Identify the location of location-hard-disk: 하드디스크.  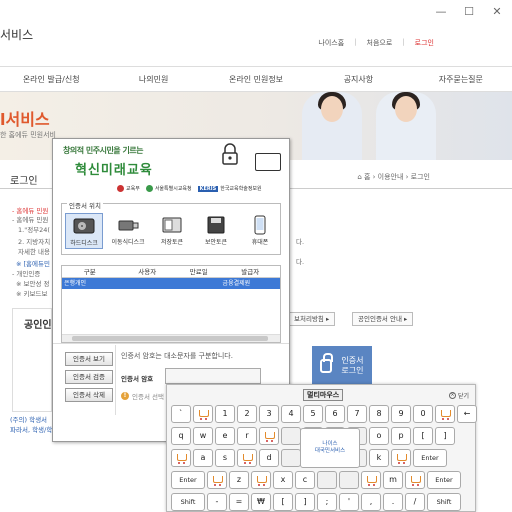
(84, 231).